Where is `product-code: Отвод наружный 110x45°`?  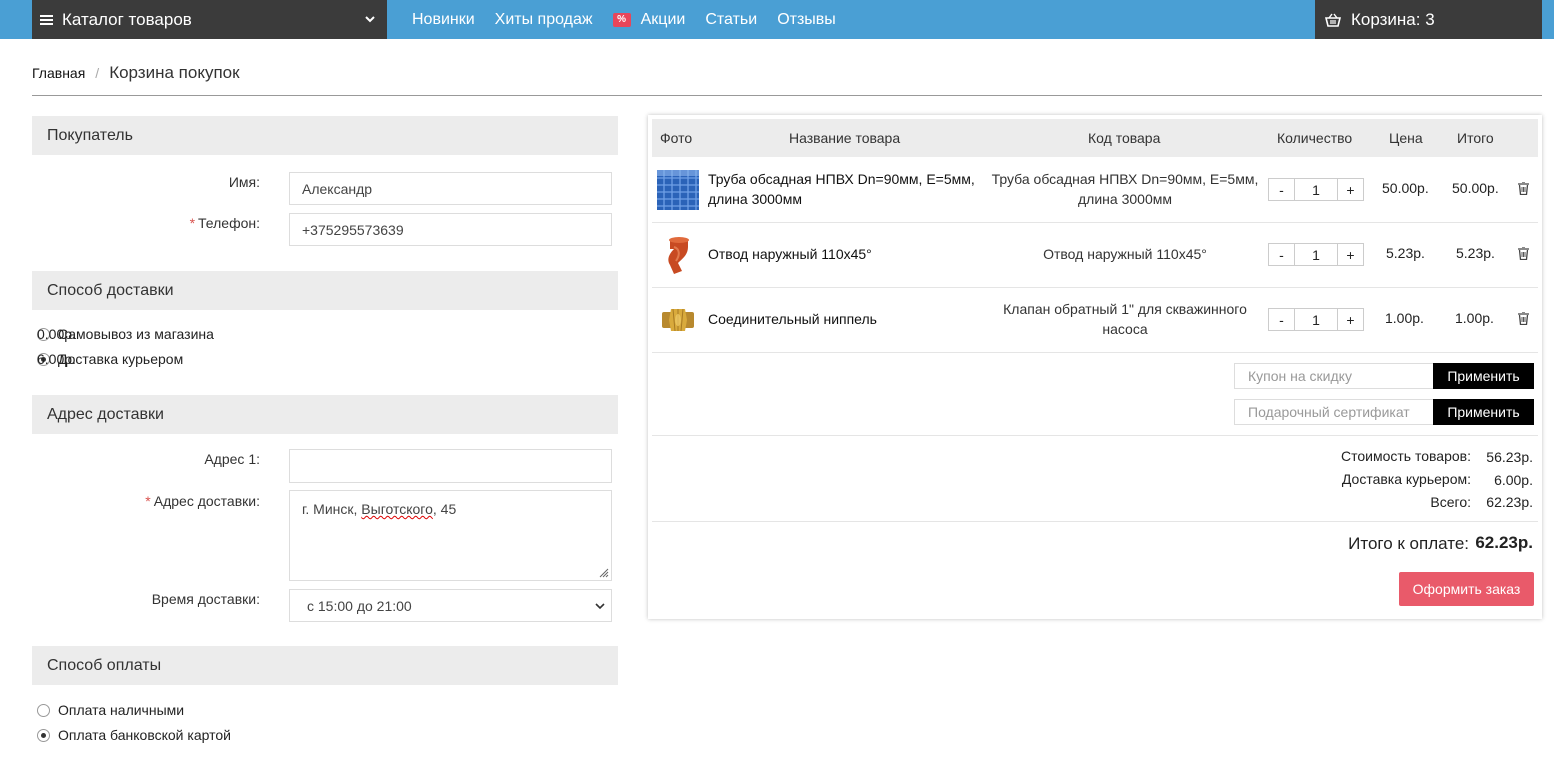
product-code: Отвод наружный 110x45° is located at coordinates (1125, 254).